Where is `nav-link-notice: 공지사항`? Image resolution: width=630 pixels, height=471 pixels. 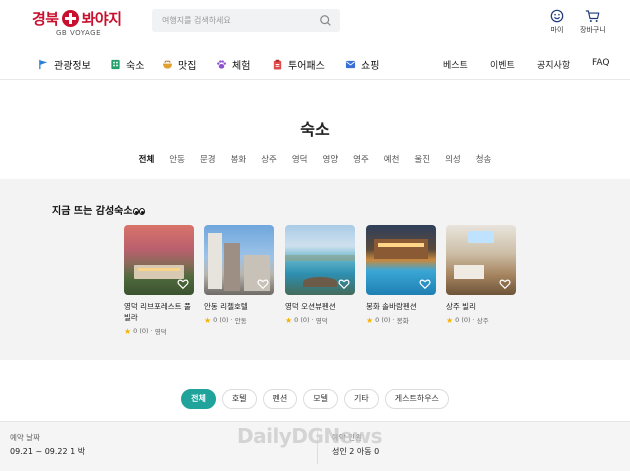 nav-link-notice: 공지사항 is located at coordinates (553, 64).